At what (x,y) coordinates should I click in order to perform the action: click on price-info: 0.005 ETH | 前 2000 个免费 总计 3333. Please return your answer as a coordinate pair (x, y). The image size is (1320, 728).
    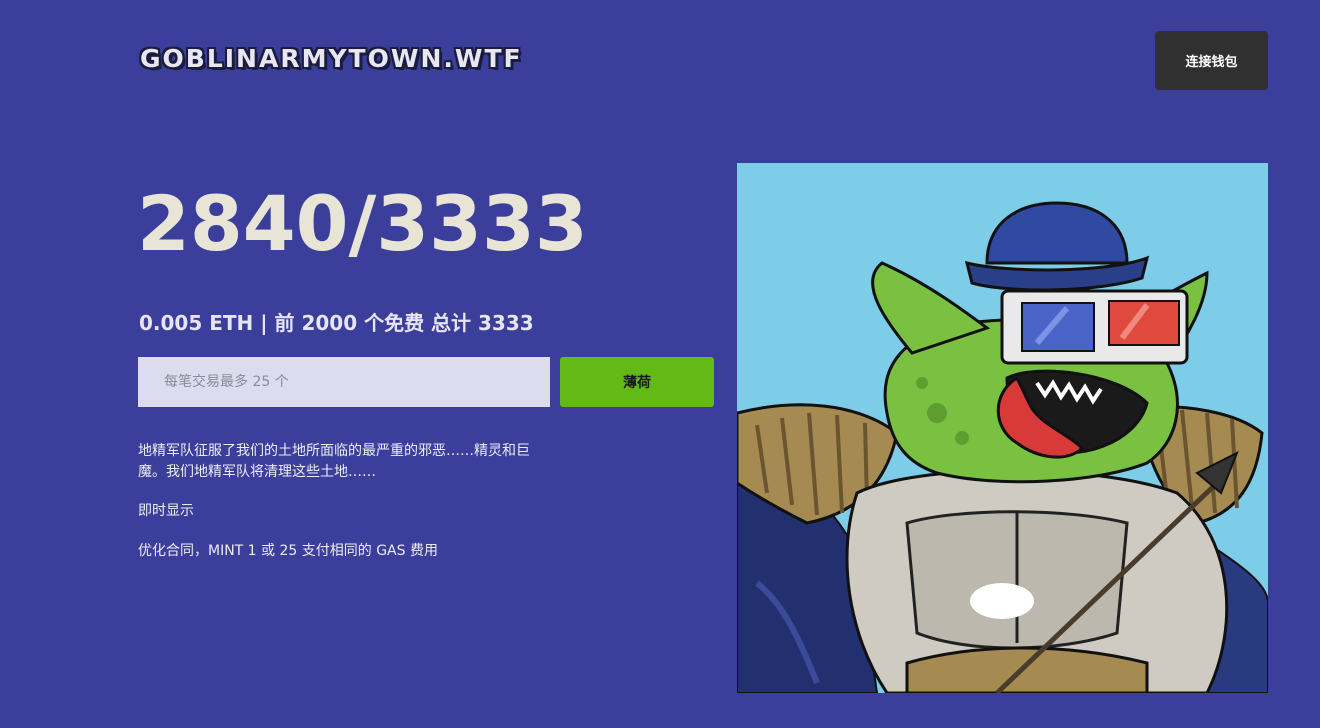
    Looking at the image, I should click on (336, 323).